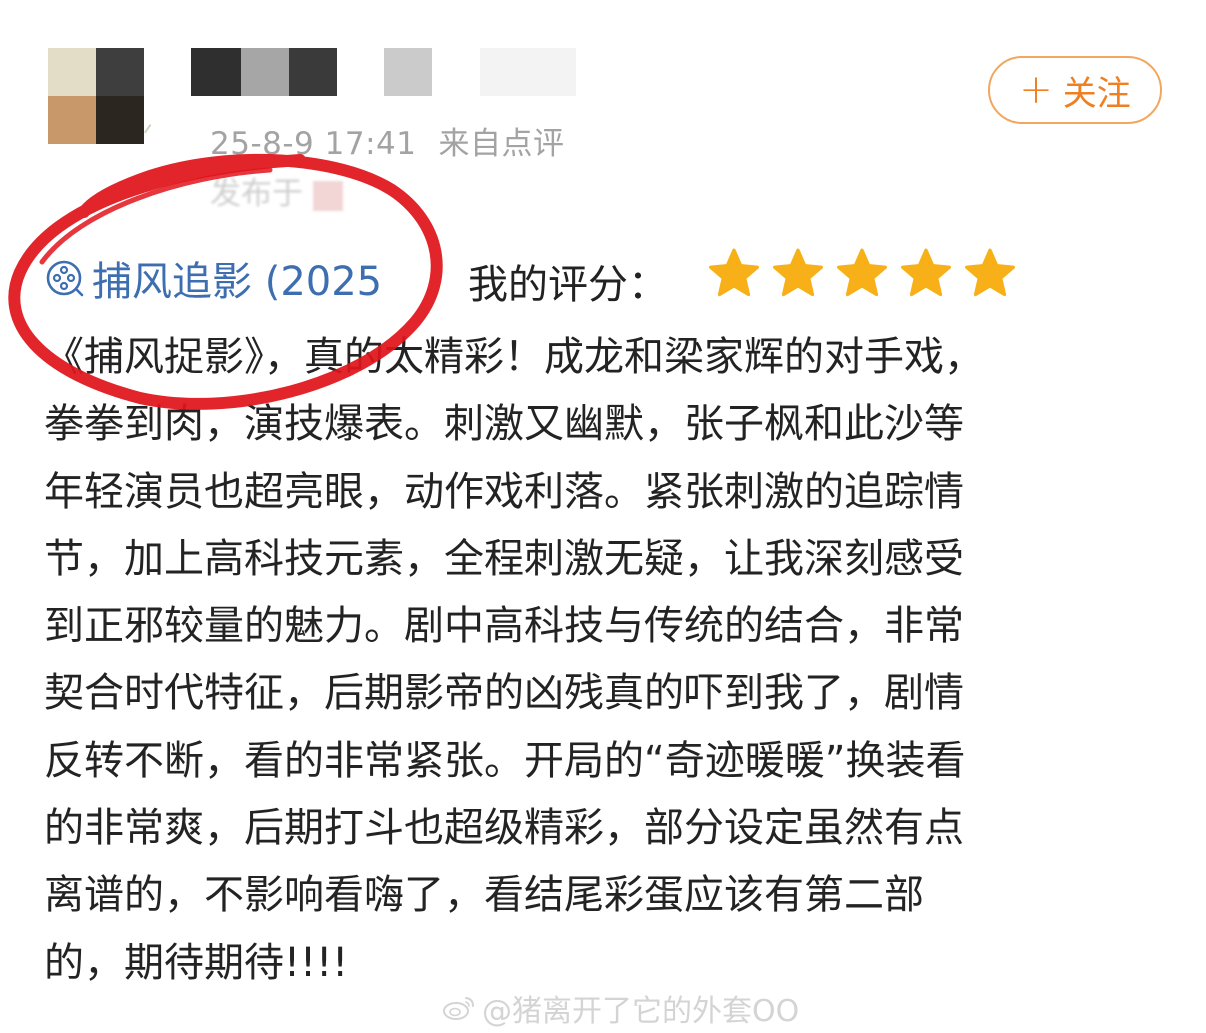  I want to click on location-redacted, so click(328, 195).